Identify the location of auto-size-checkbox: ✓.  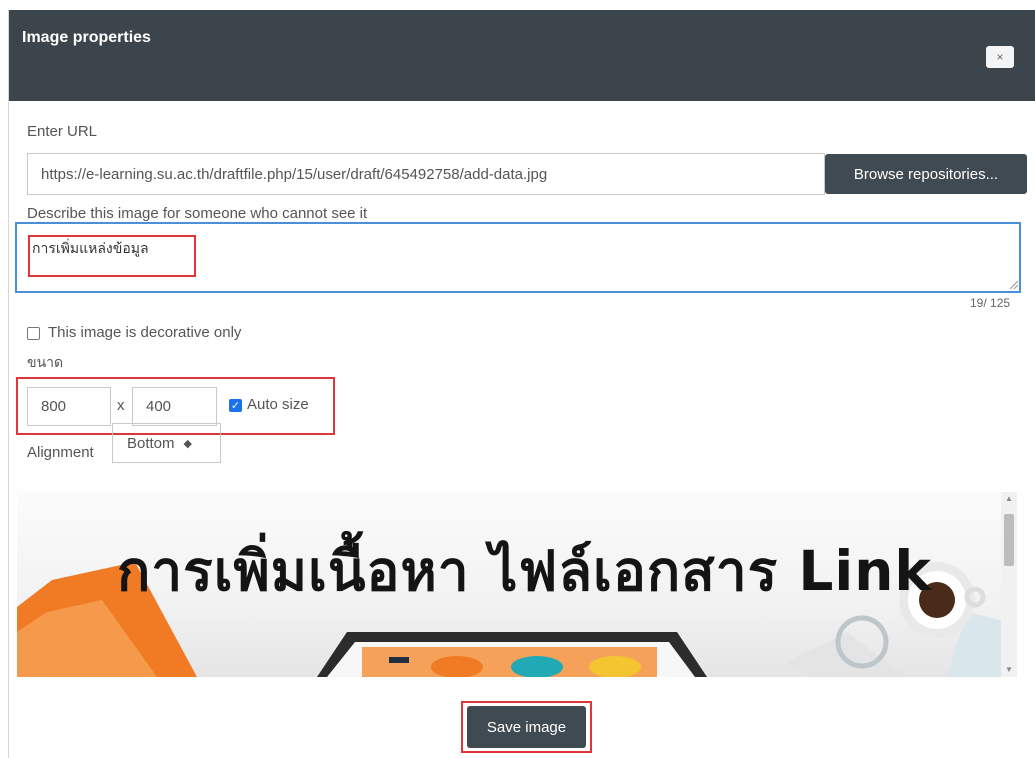
(235, 405).